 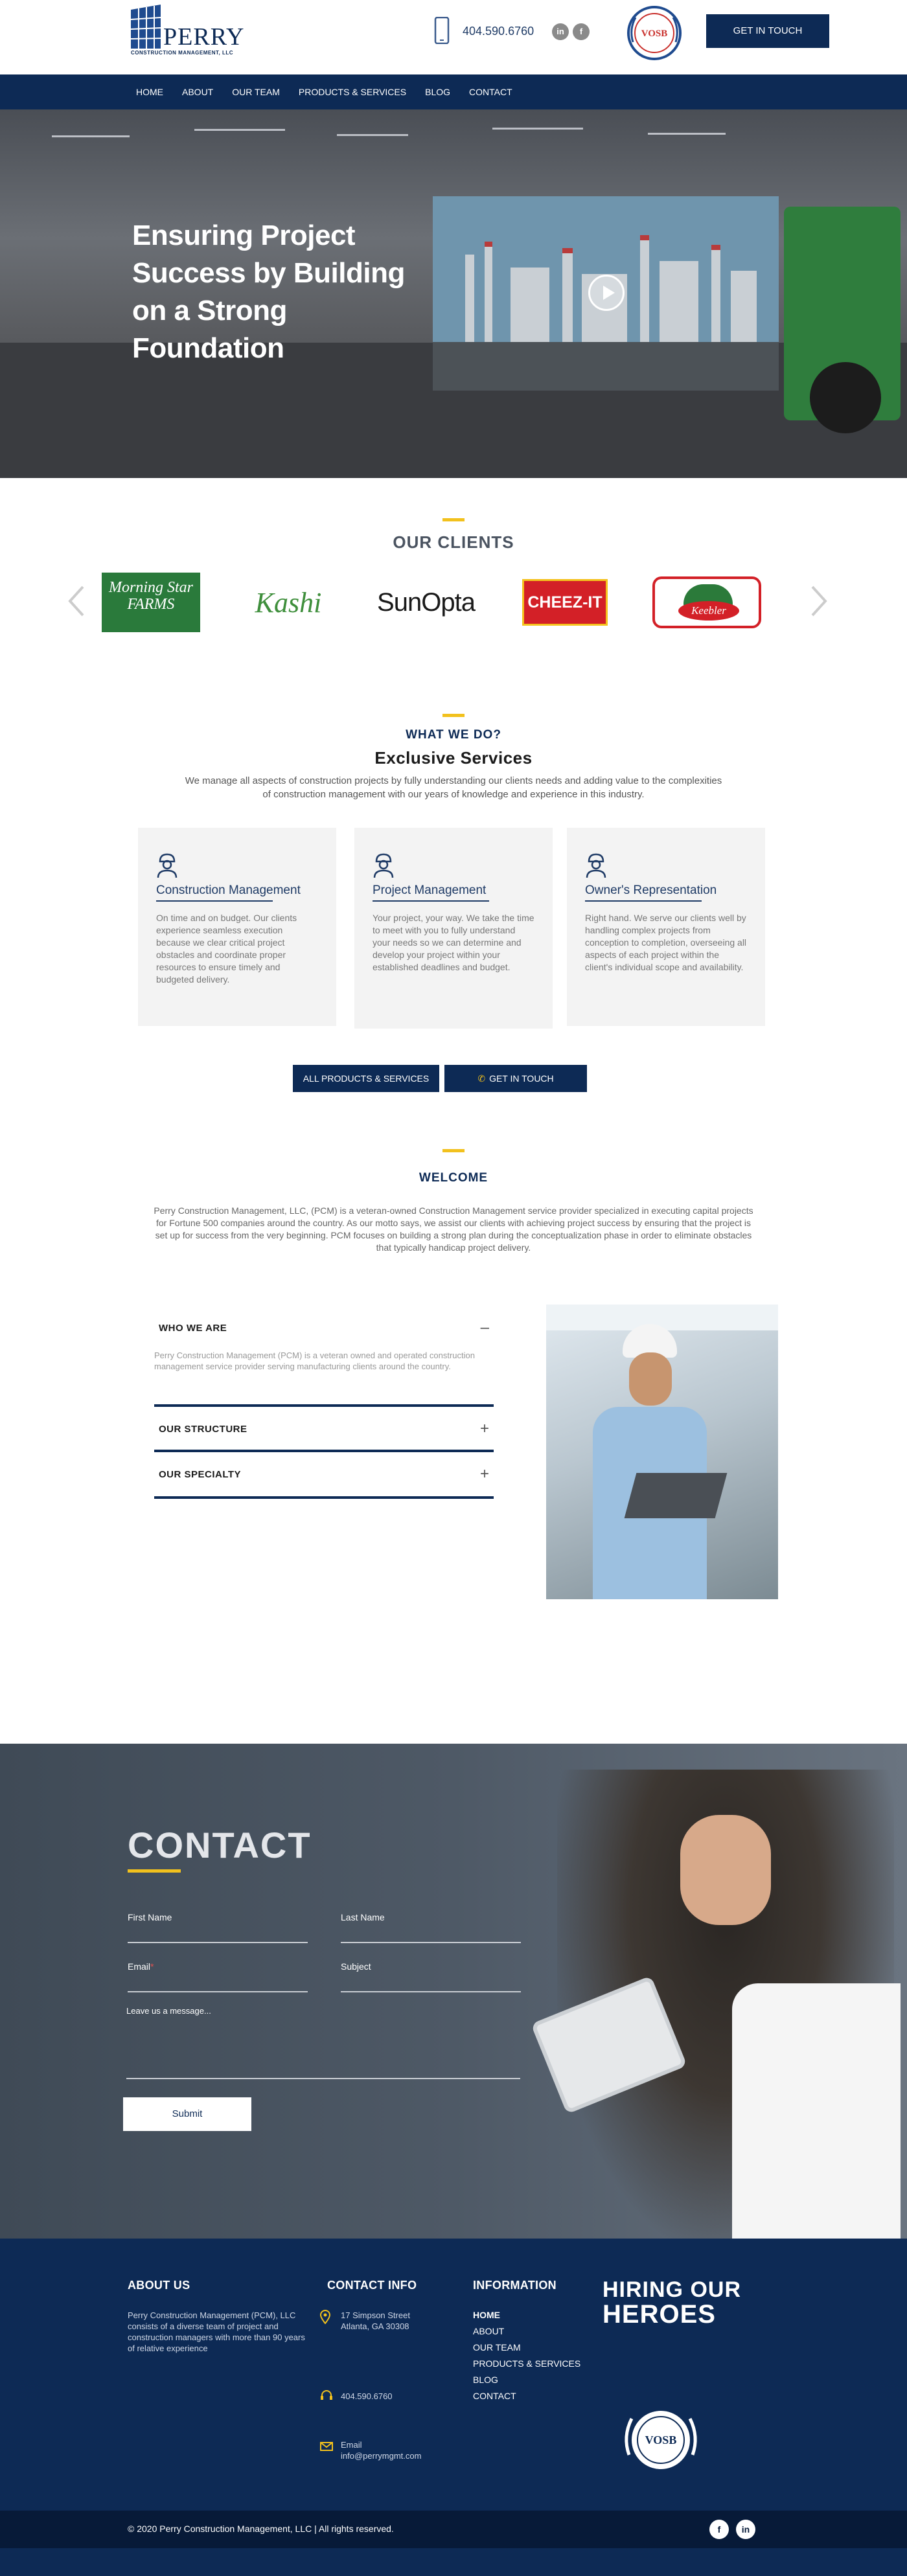 What do you see at coordinates (454, 2562) in the screenshot?
I see `page-end-bar` at bounding box center [454, 2562].